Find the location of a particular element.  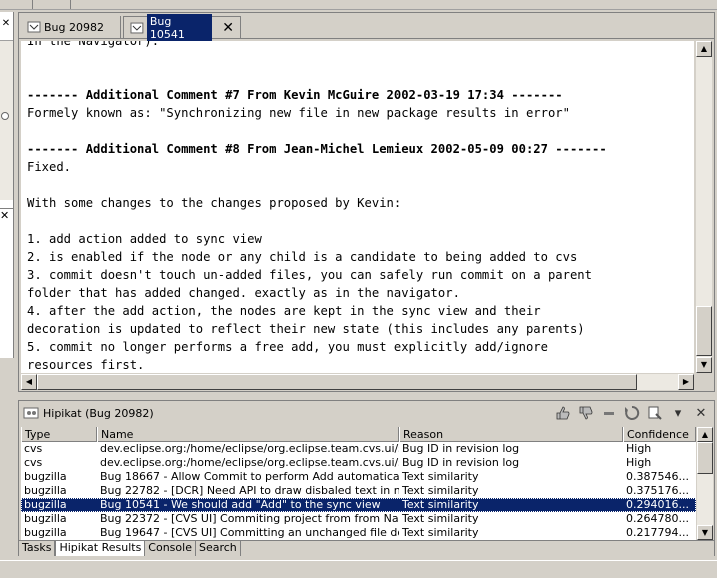

refresh-icon is located at coordinates (632, 413).